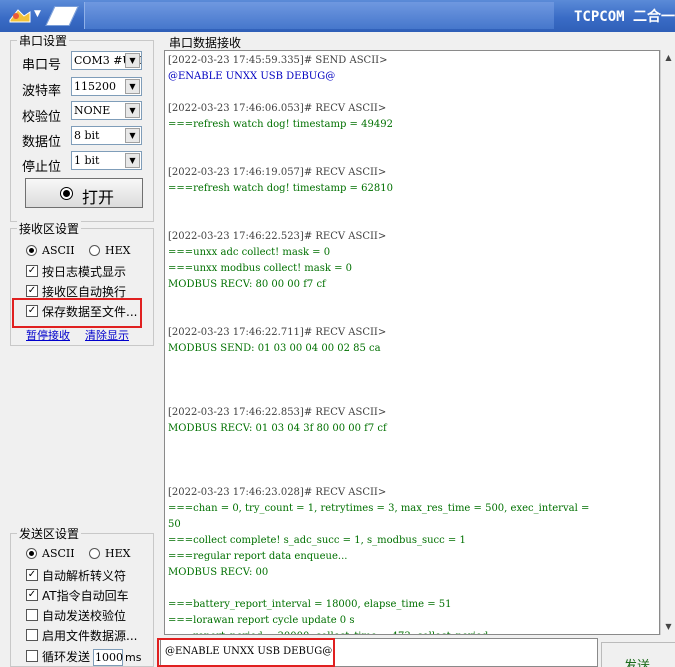 The height and width of the screenshot is (667, 675). Describe the element at coordinates (668, 58) in the screenshot. I see `scroll-up-icon: ▲` at that location.